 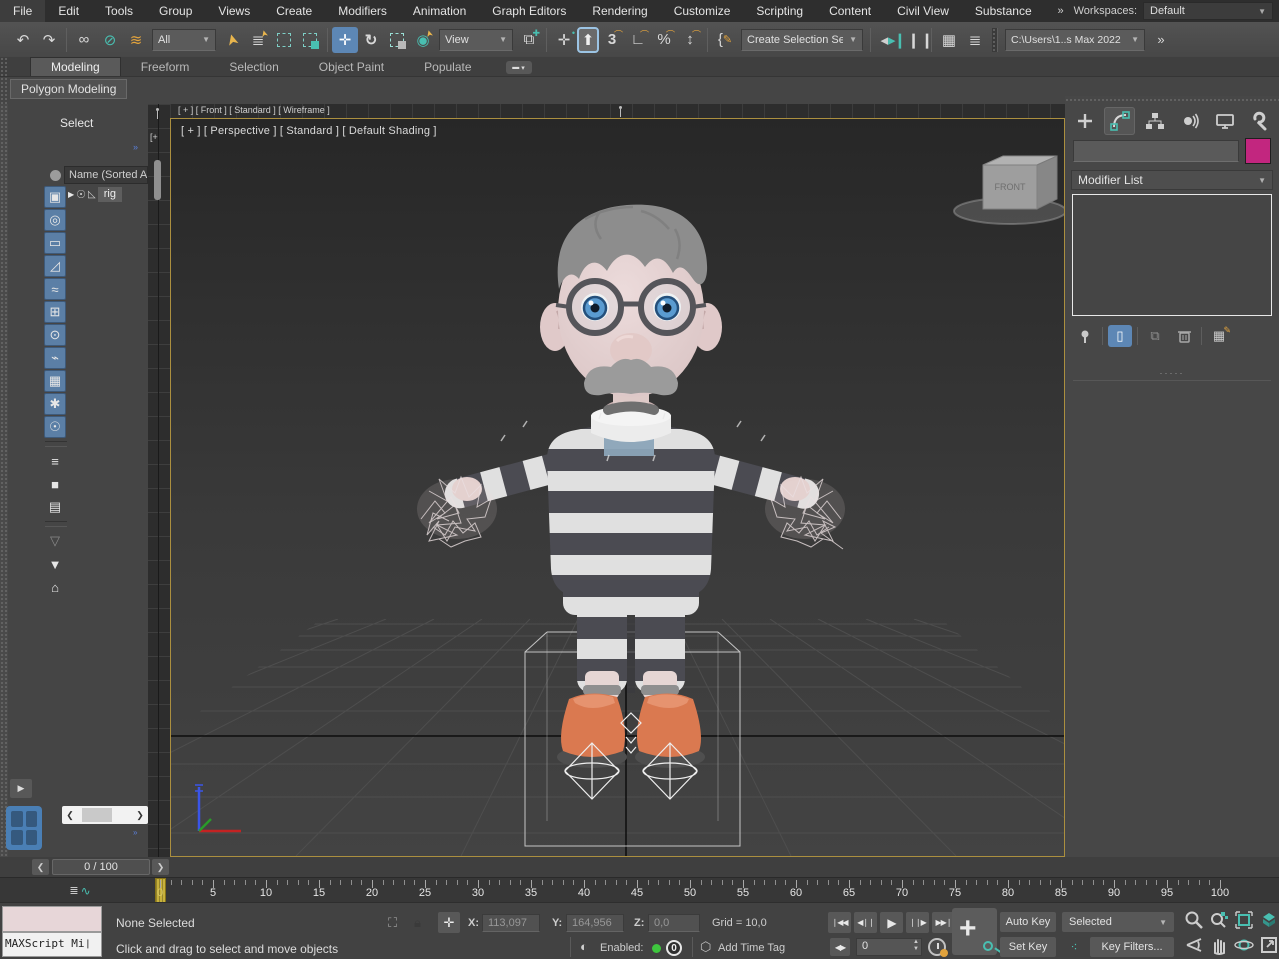 I want to click on mini-expand-icon: », so click(x=135, y=832).